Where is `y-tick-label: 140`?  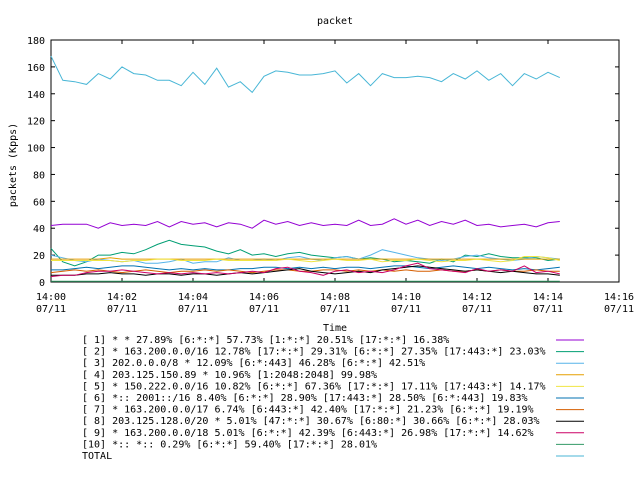
y-tick-label: 140 is located at coordinates (36, 95).